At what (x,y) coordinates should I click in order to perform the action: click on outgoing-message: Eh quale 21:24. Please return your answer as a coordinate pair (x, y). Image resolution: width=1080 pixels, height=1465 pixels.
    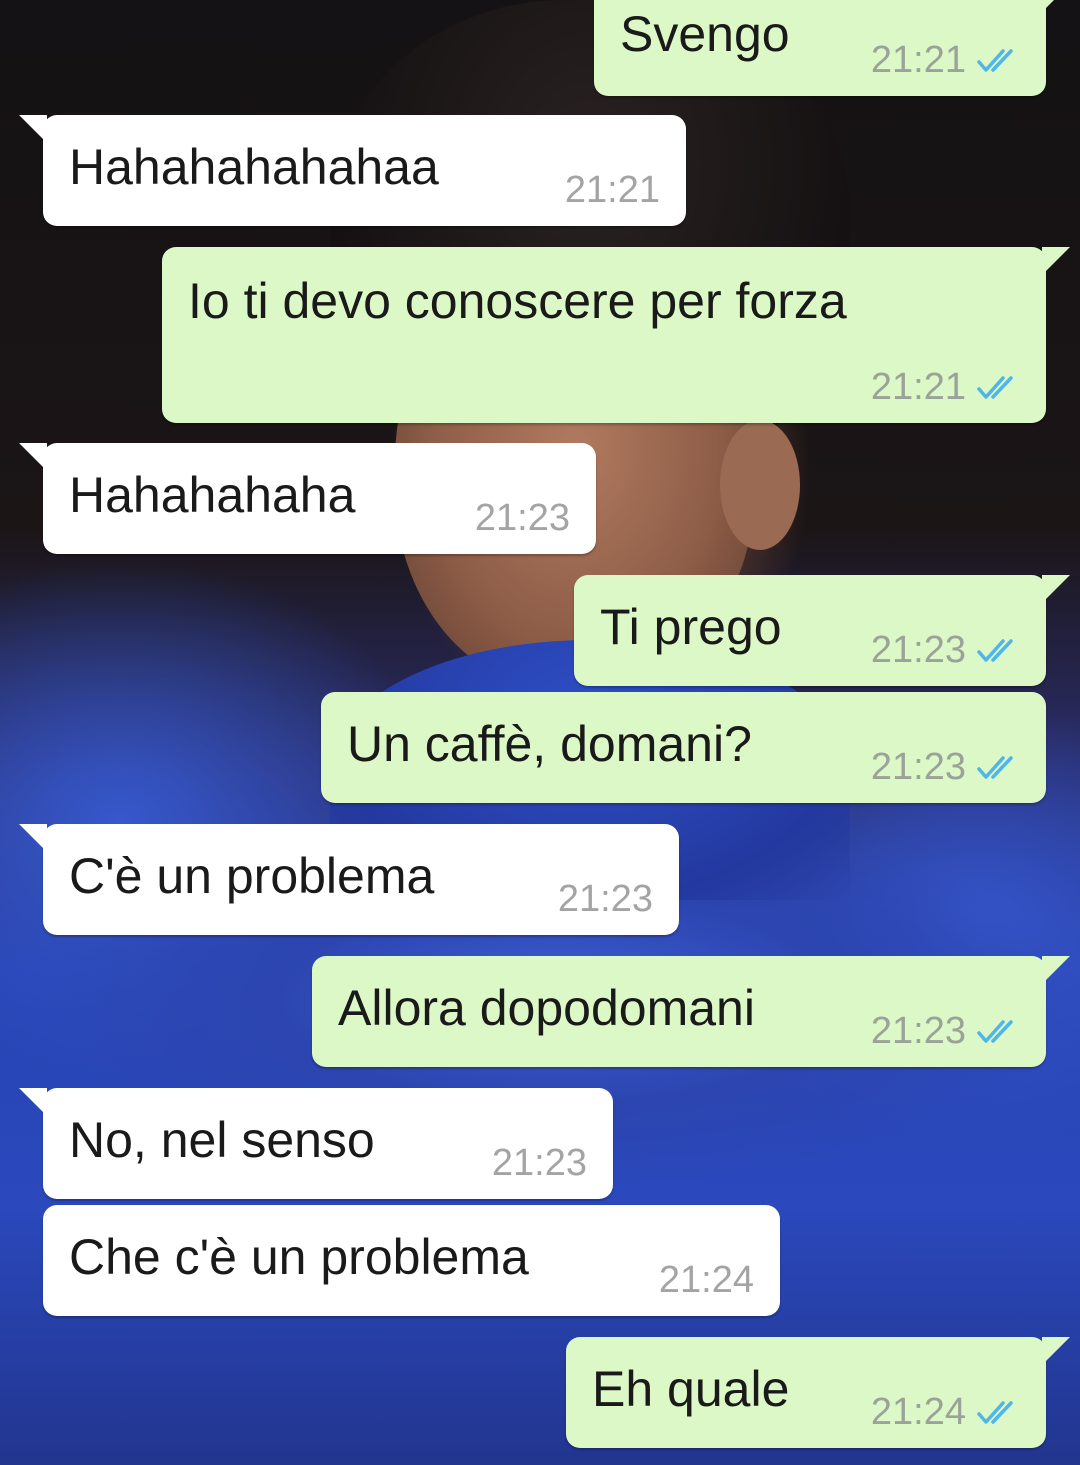
    Looking at the image, I should click on (818, 1392).